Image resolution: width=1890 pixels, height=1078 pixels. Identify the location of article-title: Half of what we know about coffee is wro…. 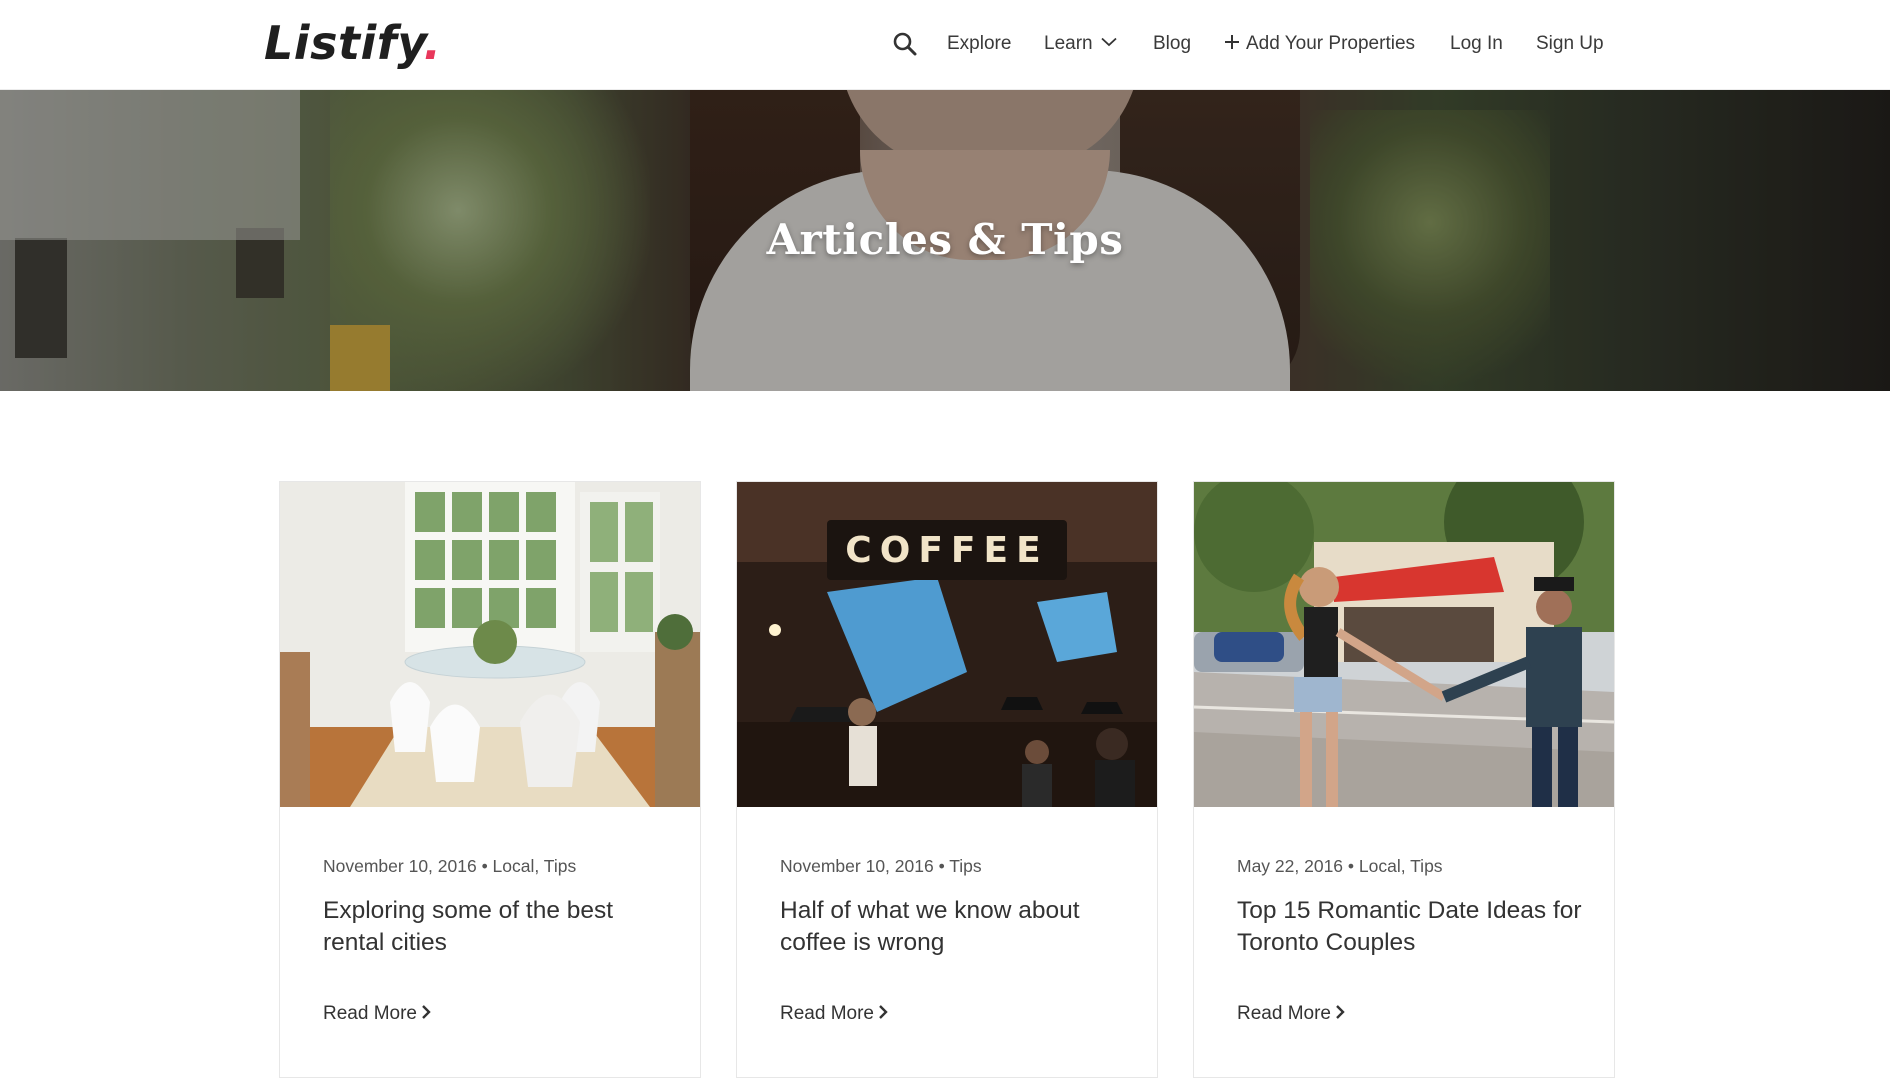
(952, 927).